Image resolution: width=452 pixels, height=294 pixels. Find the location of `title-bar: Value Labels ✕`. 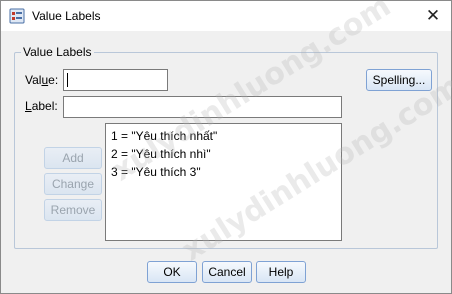

title-bar: Value Labels ✕ is located at coordinates (226, 16).